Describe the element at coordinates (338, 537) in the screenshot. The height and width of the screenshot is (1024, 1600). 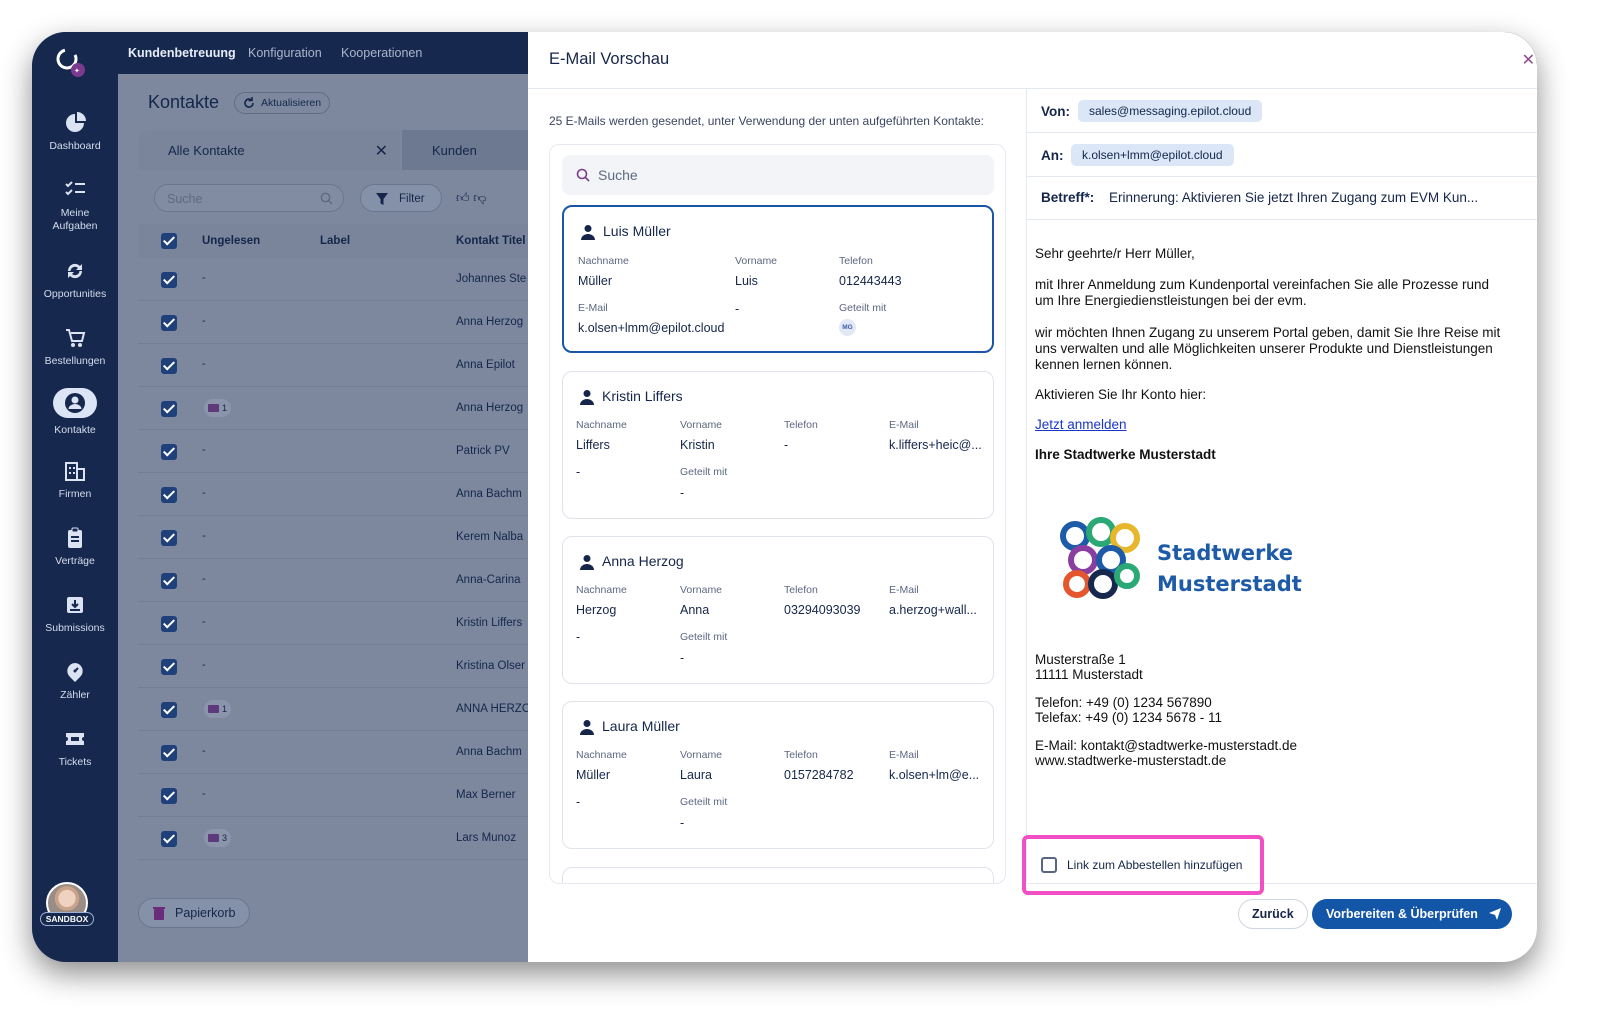
I see `table-row: - Kerem Nalba` at that location.